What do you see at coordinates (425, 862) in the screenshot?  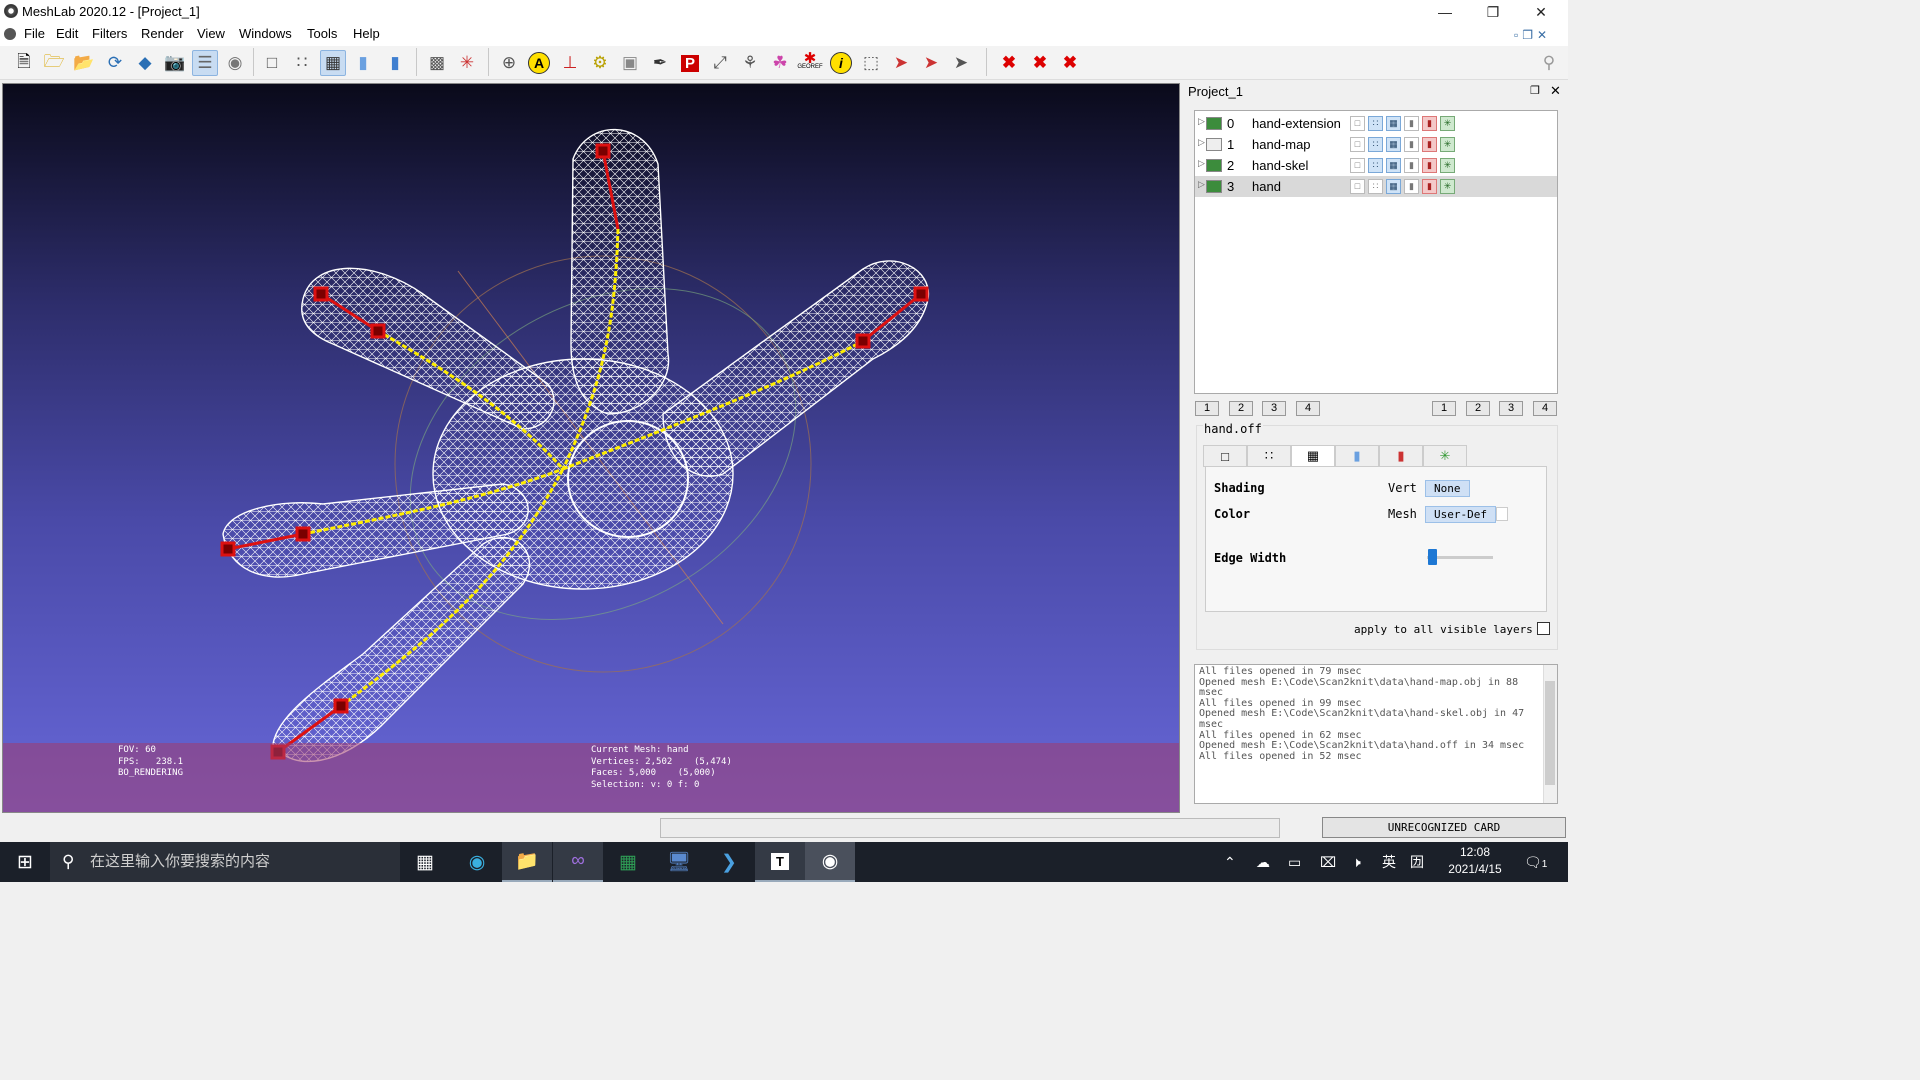 I see `task-view-icon: ▦` at bounding box center [425, 862].